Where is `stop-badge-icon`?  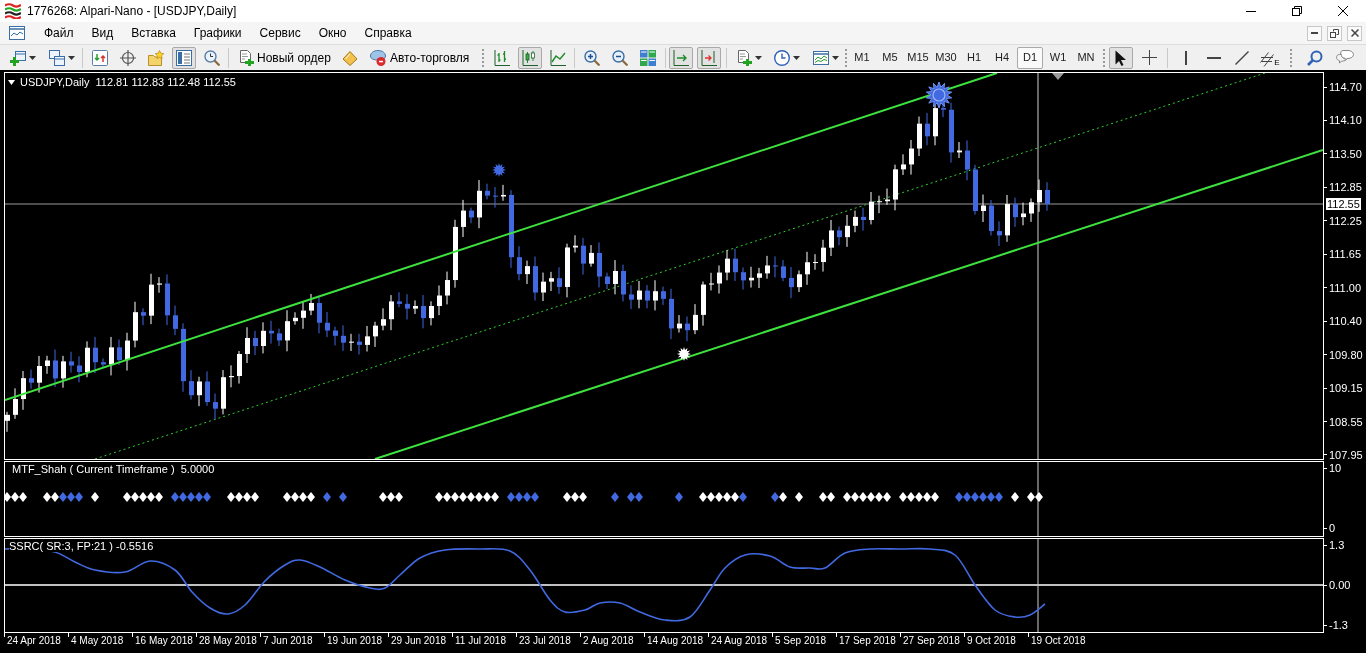
stop-badge-icon is located at coordinates (378, 57).